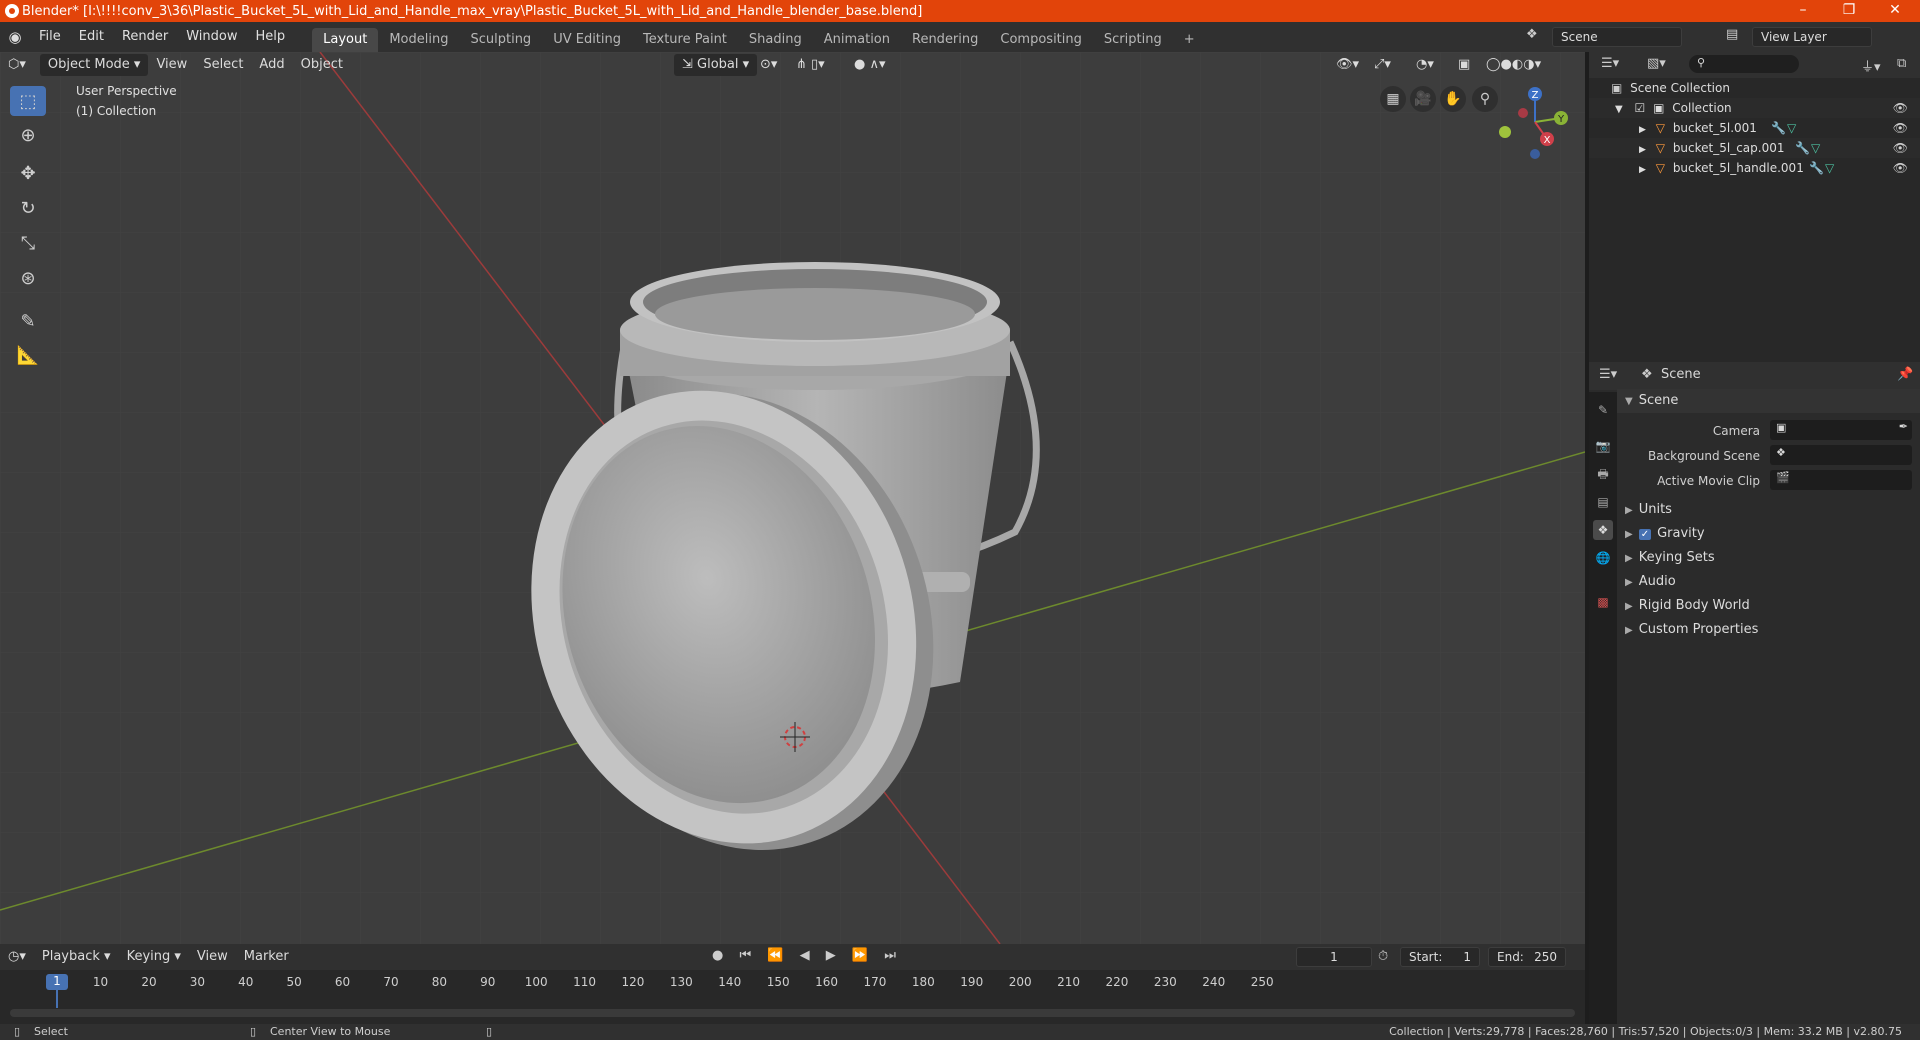 The height and width of the screenshot is (1040, 1920). What do you see at coordinates (1768, 606) in the screenshot?
I see `rigid-body-world-panel-header: ▶ Rigid Body World` at bounding box center [1768, 606].